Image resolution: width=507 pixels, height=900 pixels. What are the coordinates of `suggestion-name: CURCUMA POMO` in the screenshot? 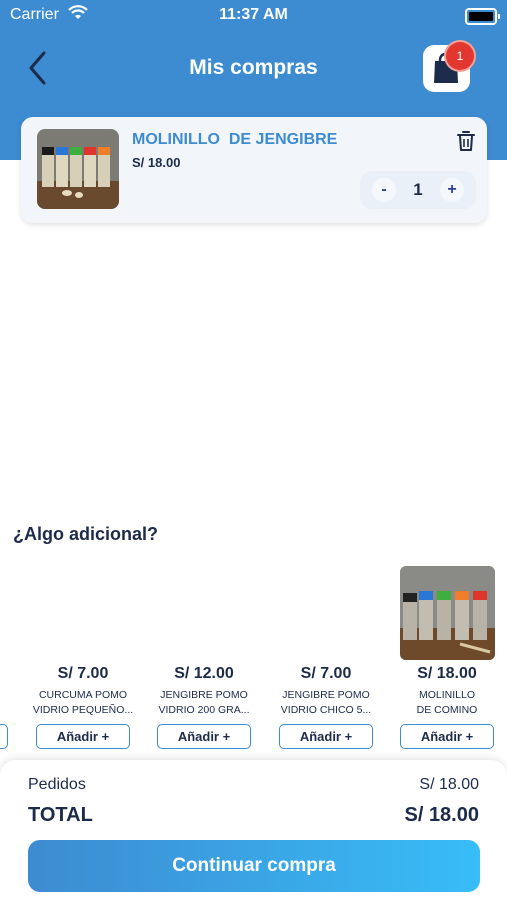 It's located at (83, 695).